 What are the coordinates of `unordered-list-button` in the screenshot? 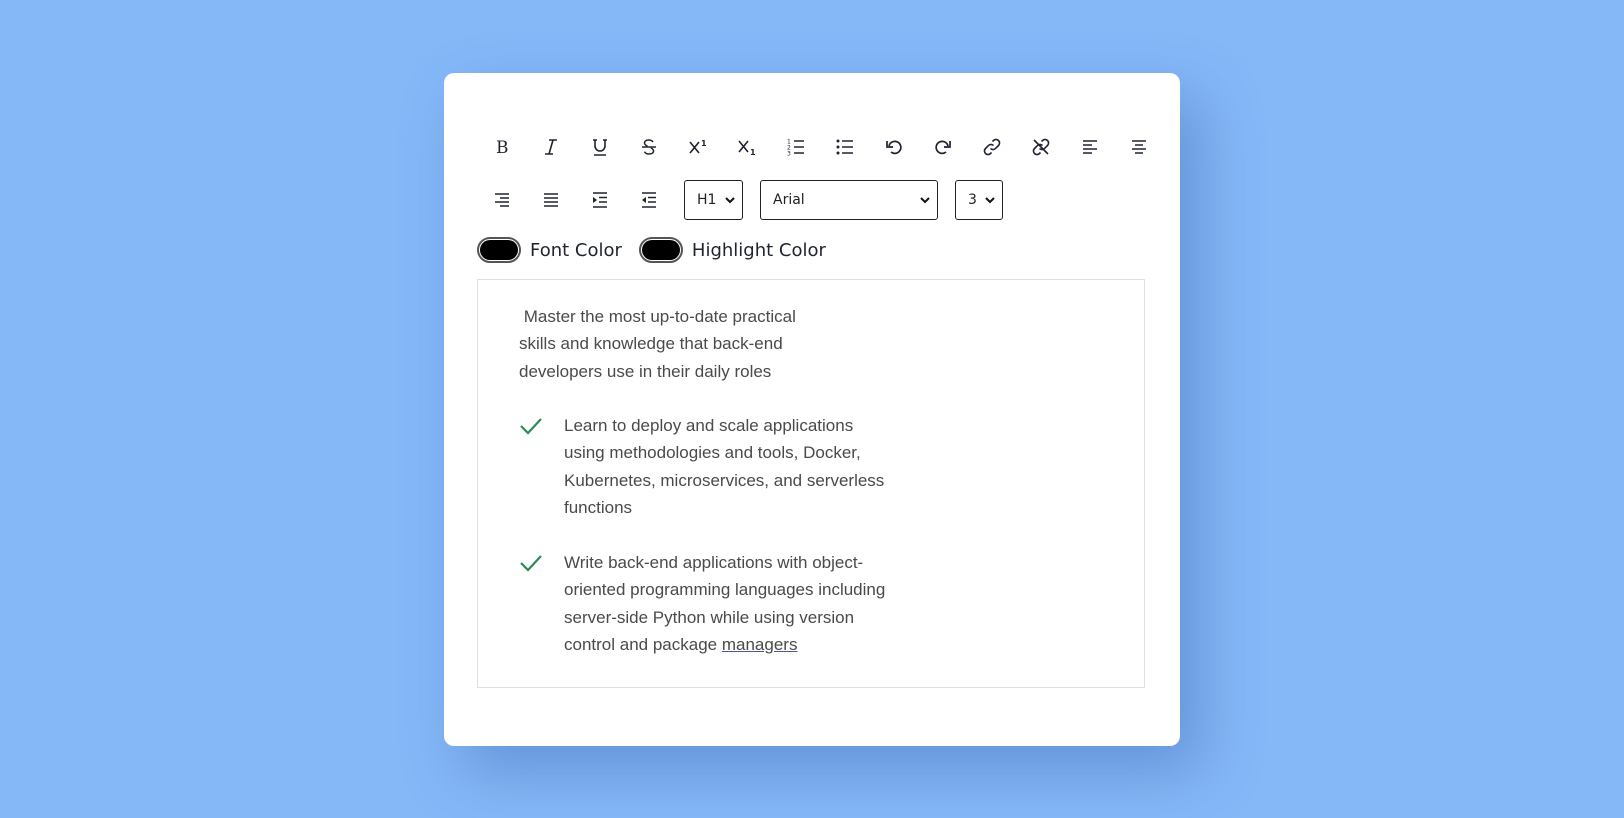 It's located at (844, 147).